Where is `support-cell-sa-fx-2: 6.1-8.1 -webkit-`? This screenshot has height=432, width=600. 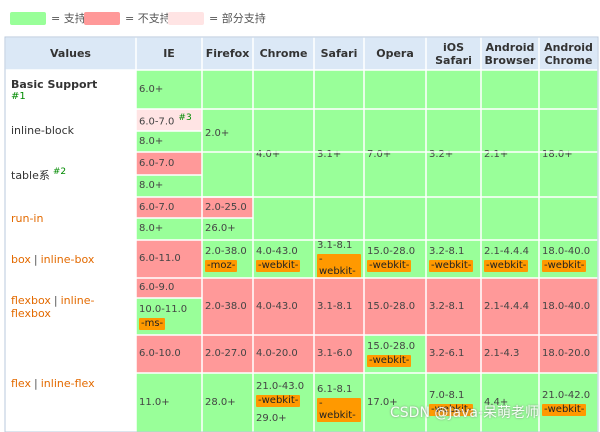 support-cell-sa-fx-2: 6.1-8.1 -webkit- is located at coordinates (339, 402).